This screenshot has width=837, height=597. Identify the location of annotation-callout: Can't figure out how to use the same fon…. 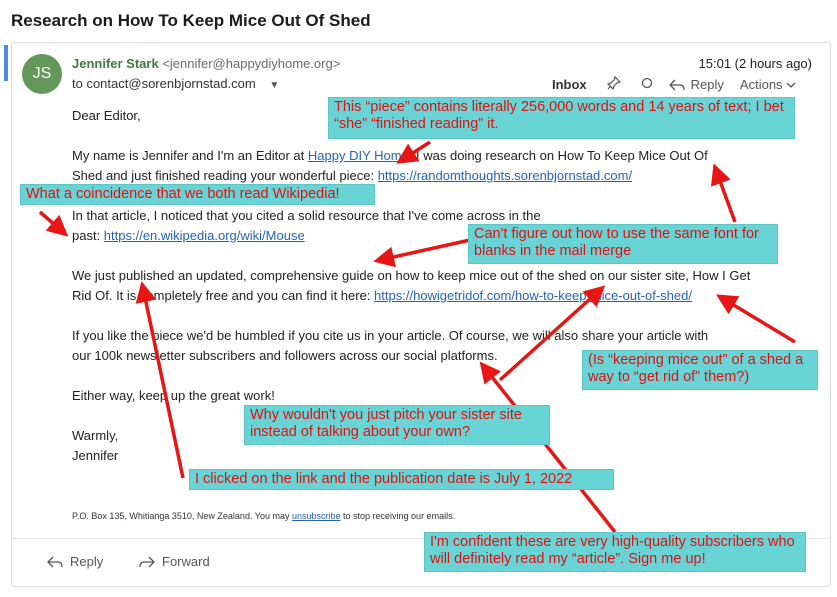
(623, 244).